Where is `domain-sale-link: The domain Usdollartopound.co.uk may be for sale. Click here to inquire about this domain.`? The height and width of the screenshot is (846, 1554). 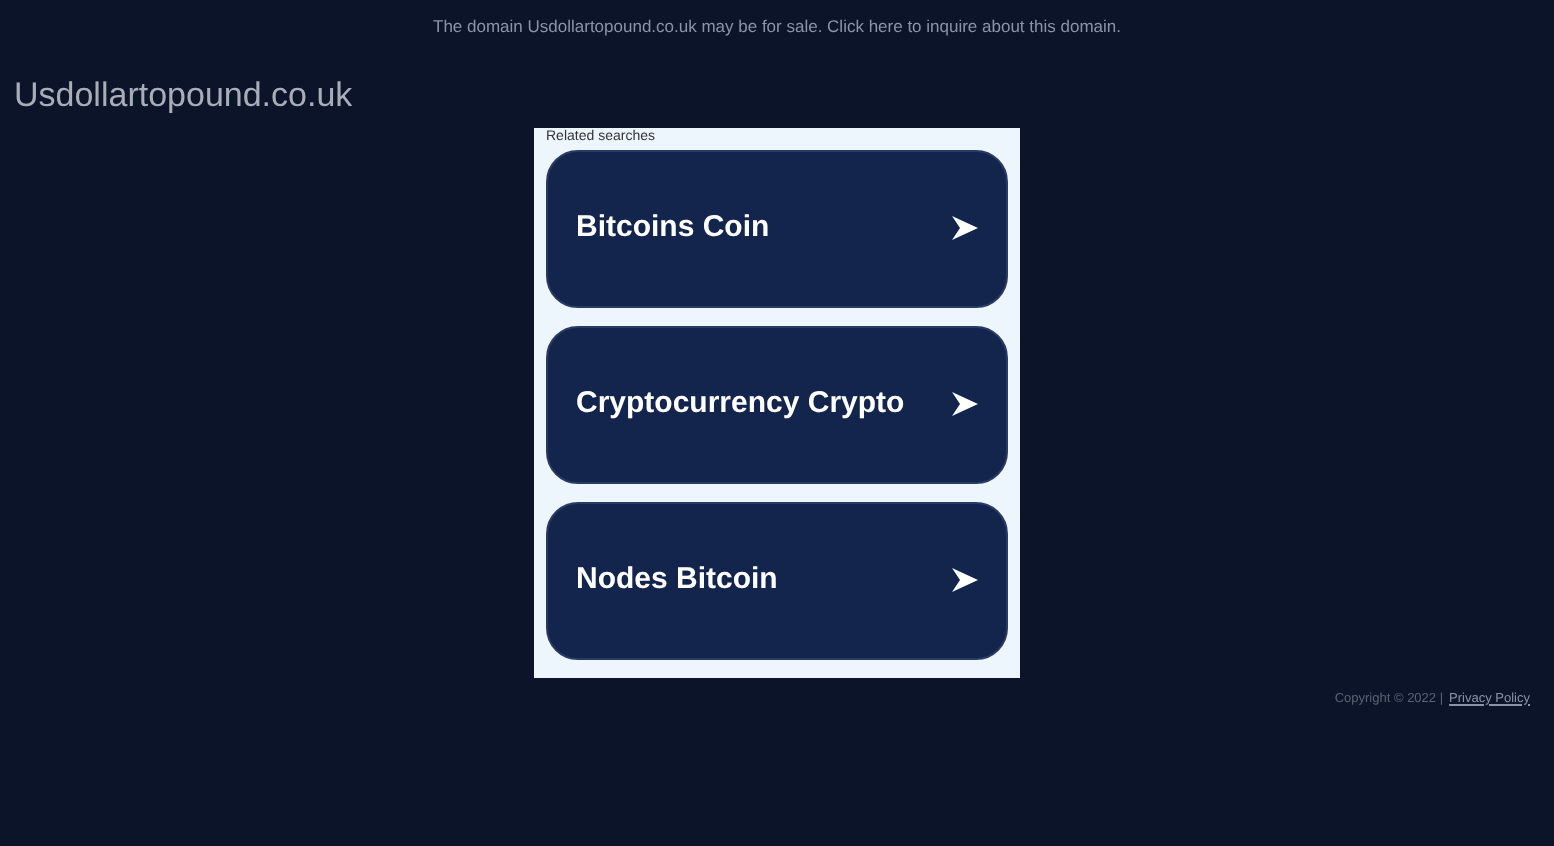
domain-sale-link: The domain Usdollartopound.co.uk may be for sale. Click here to inquire about this domain. is located at coordinates (777, 27).